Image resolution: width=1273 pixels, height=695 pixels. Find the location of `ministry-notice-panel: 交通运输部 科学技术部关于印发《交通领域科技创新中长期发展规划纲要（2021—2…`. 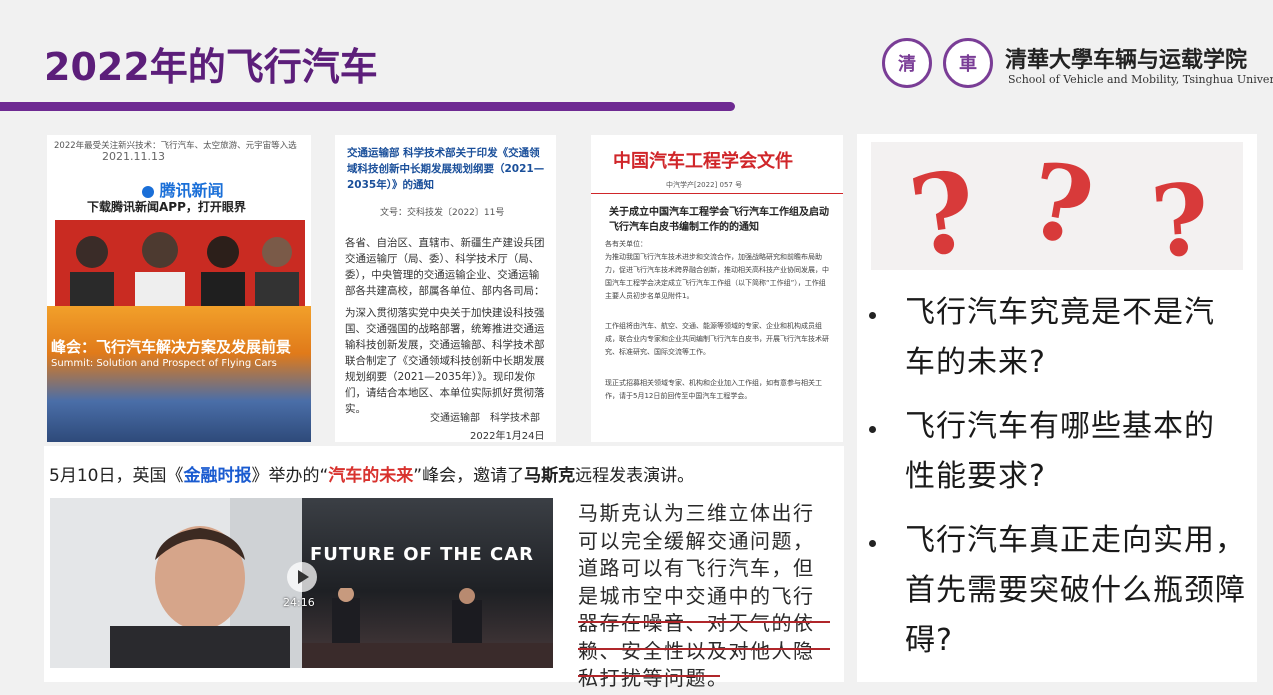

ministry-notice-panel: 交通运输部 科学技术部关于印发《交通领域科技创新中长期发展规划纲要（2021—2… is located at coordinates (445, 288).